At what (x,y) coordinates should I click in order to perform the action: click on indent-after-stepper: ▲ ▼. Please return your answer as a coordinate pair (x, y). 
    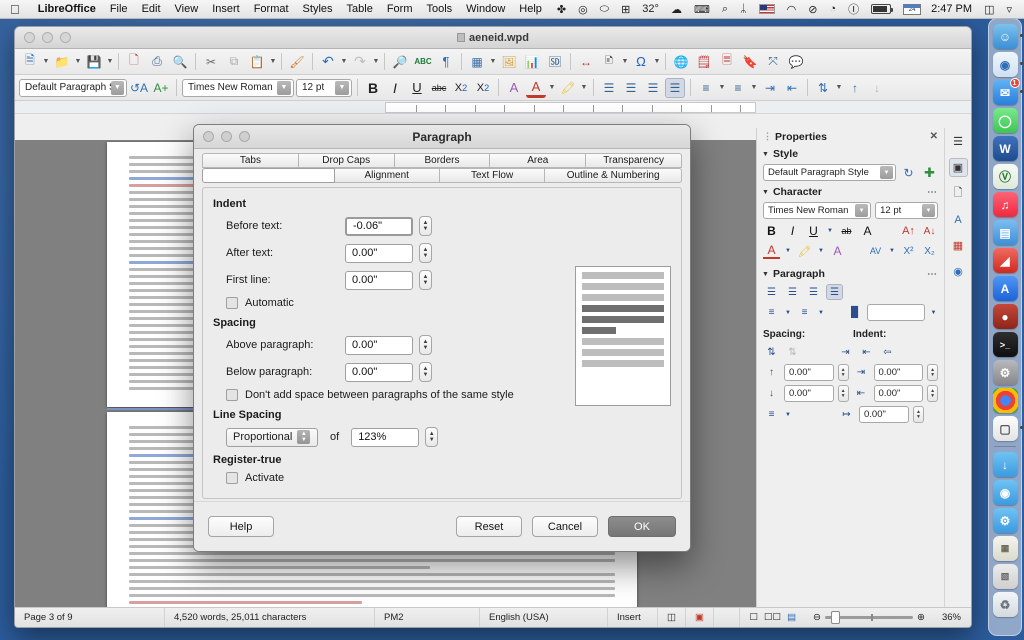
    Looking at the image, I should click on (932, 393).